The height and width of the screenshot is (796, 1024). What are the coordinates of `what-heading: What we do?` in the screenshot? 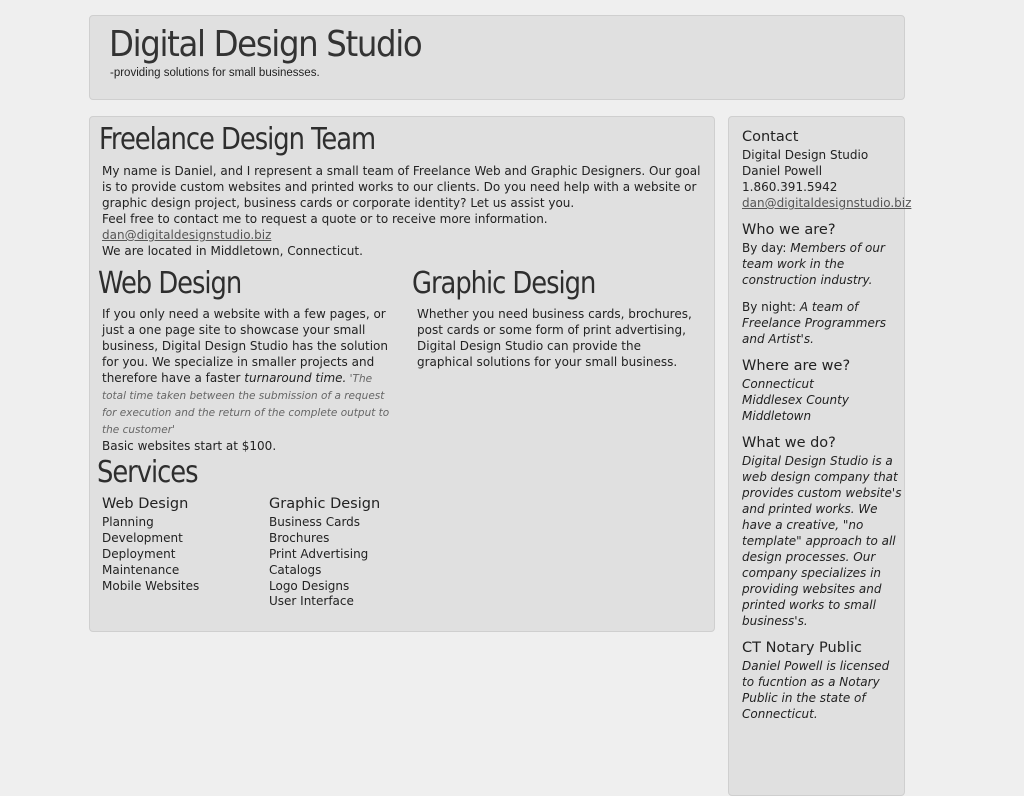 It's located at (789, 443).